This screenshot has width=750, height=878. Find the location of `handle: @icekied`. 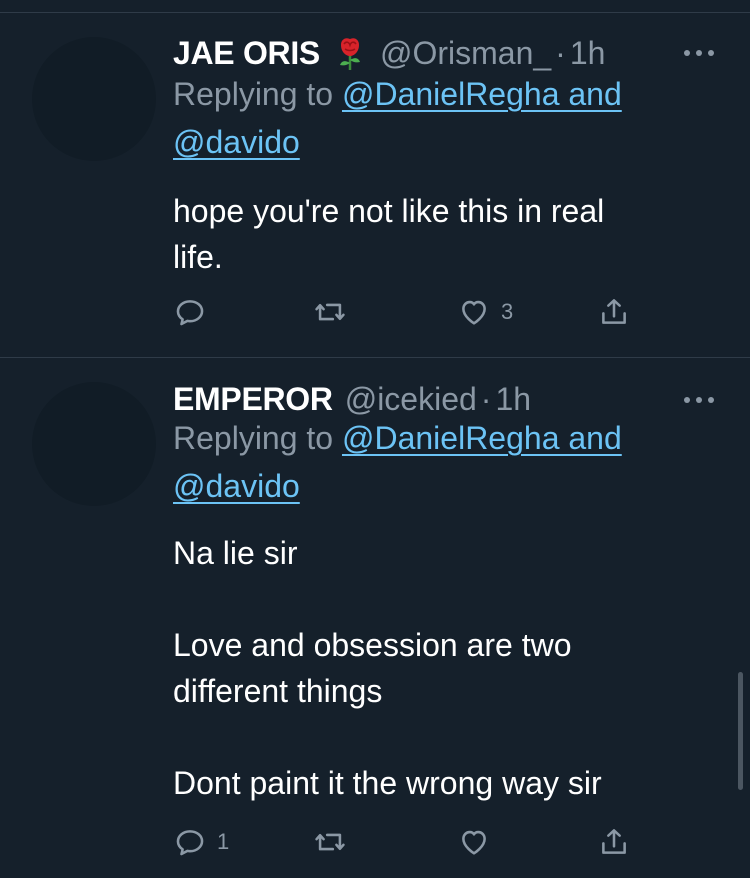

handle: @icekied is located at coordinates (411, 399).